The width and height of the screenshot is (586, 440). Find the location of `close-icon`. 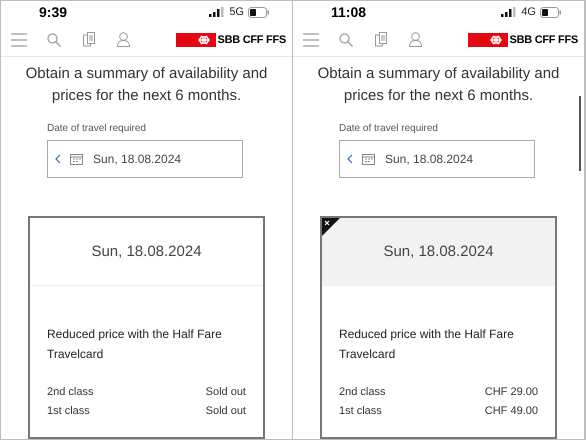

close-icon is located at coordinates (331, 227).